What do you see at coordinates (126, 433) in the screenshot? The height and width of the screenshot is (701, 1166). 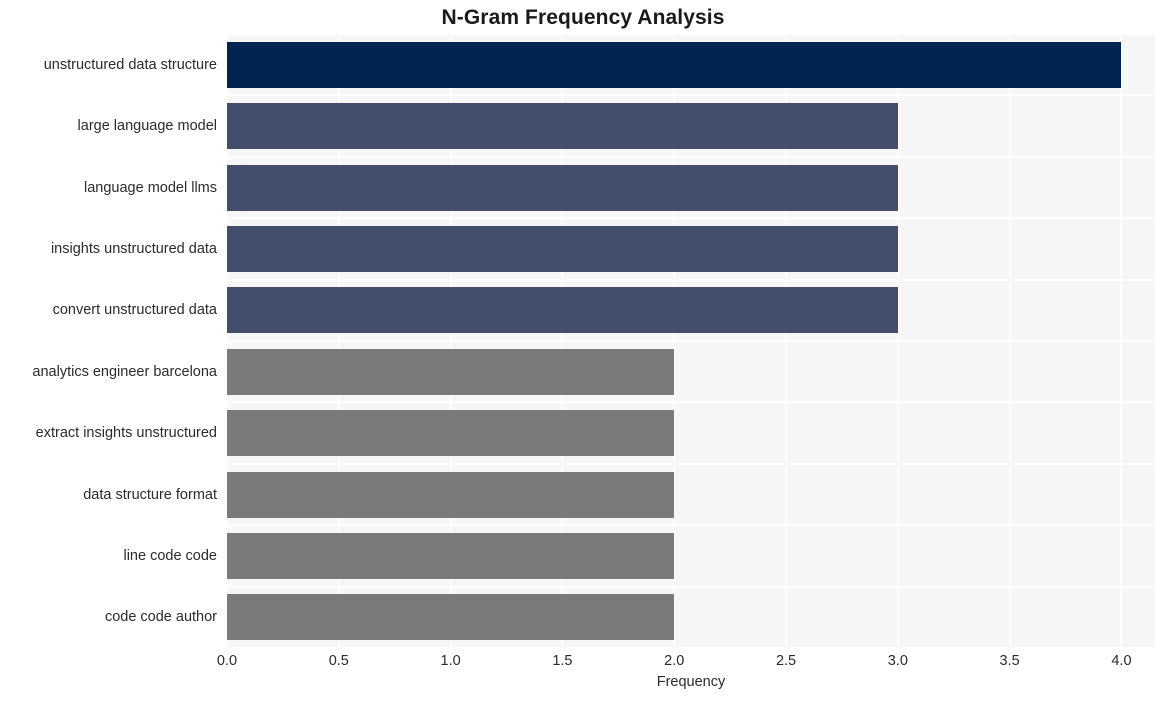 I see `y-axis-tick-label: extract insights unstructured` at bounding box center [126, 433].